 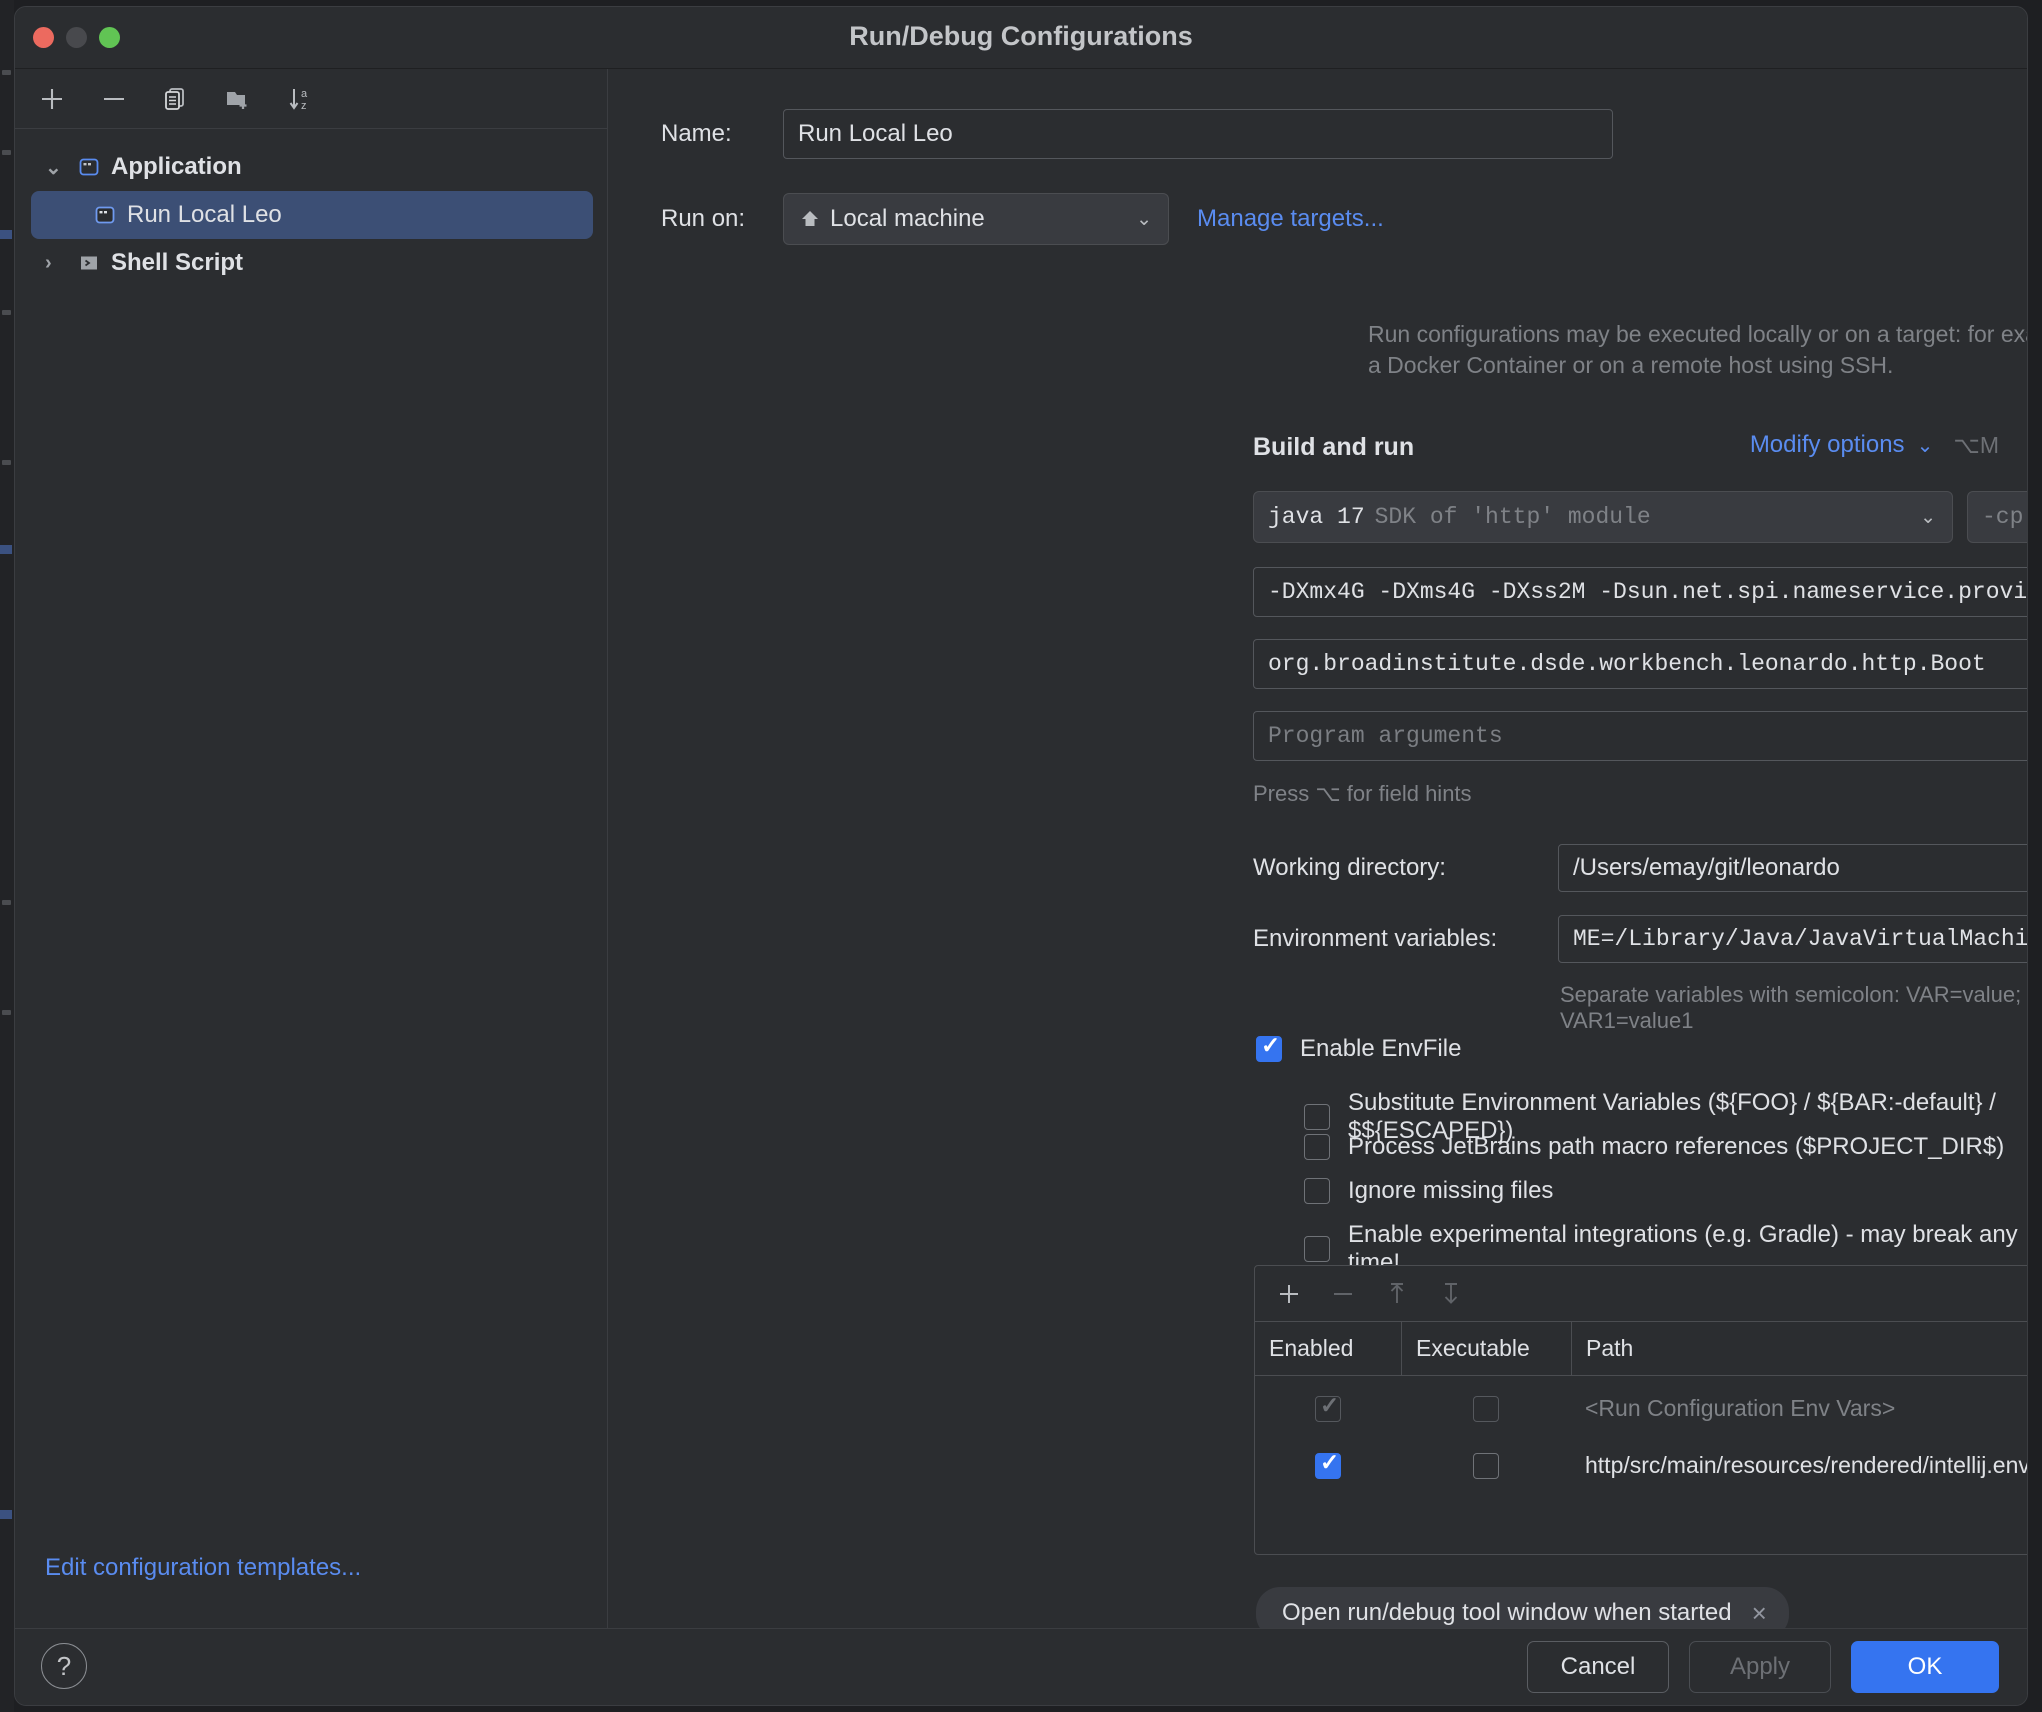 What do you see at coordinates (1598, 1667) in the screenshot?
I see `cancel-button: Cancel` at bounding box center [1598, 1667].